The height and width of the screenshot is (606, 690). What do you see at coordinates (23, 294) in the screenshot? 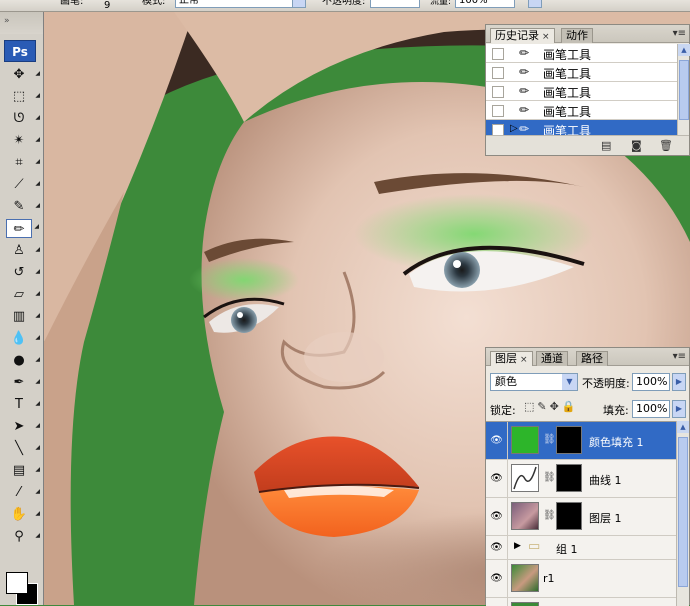
I see `eraser-tool: ▱ ◢` at bounding box center [23, 294].